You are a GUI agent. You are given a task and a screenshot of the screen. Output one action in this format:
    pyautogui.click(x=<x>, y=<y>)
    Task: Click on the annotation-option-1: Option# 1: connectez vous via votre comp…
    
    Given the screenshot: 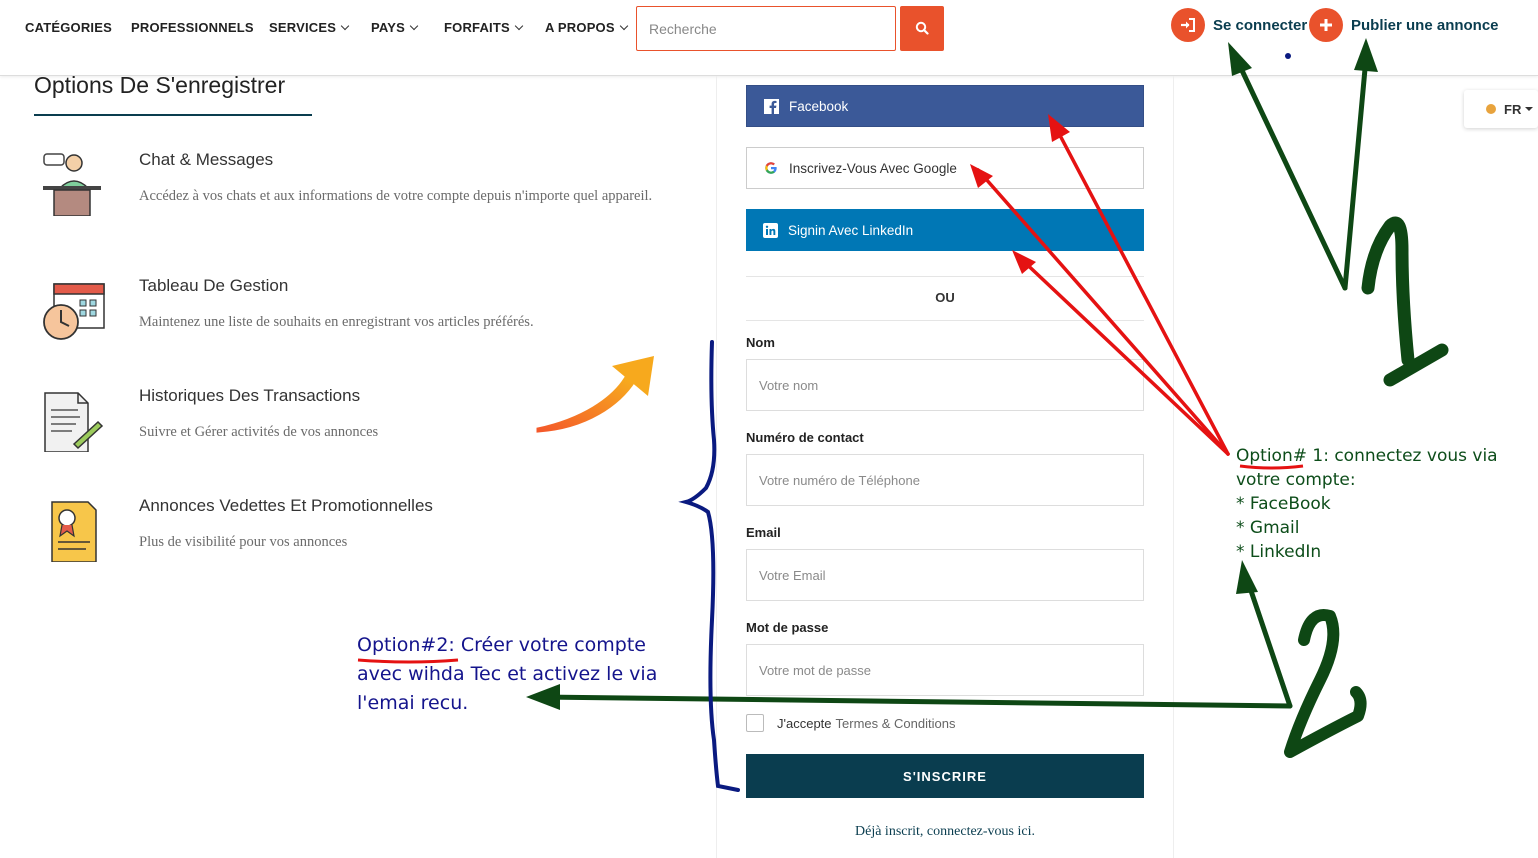 What is the action you would take?
    pyautogui.click(x=1381, y=504)
    